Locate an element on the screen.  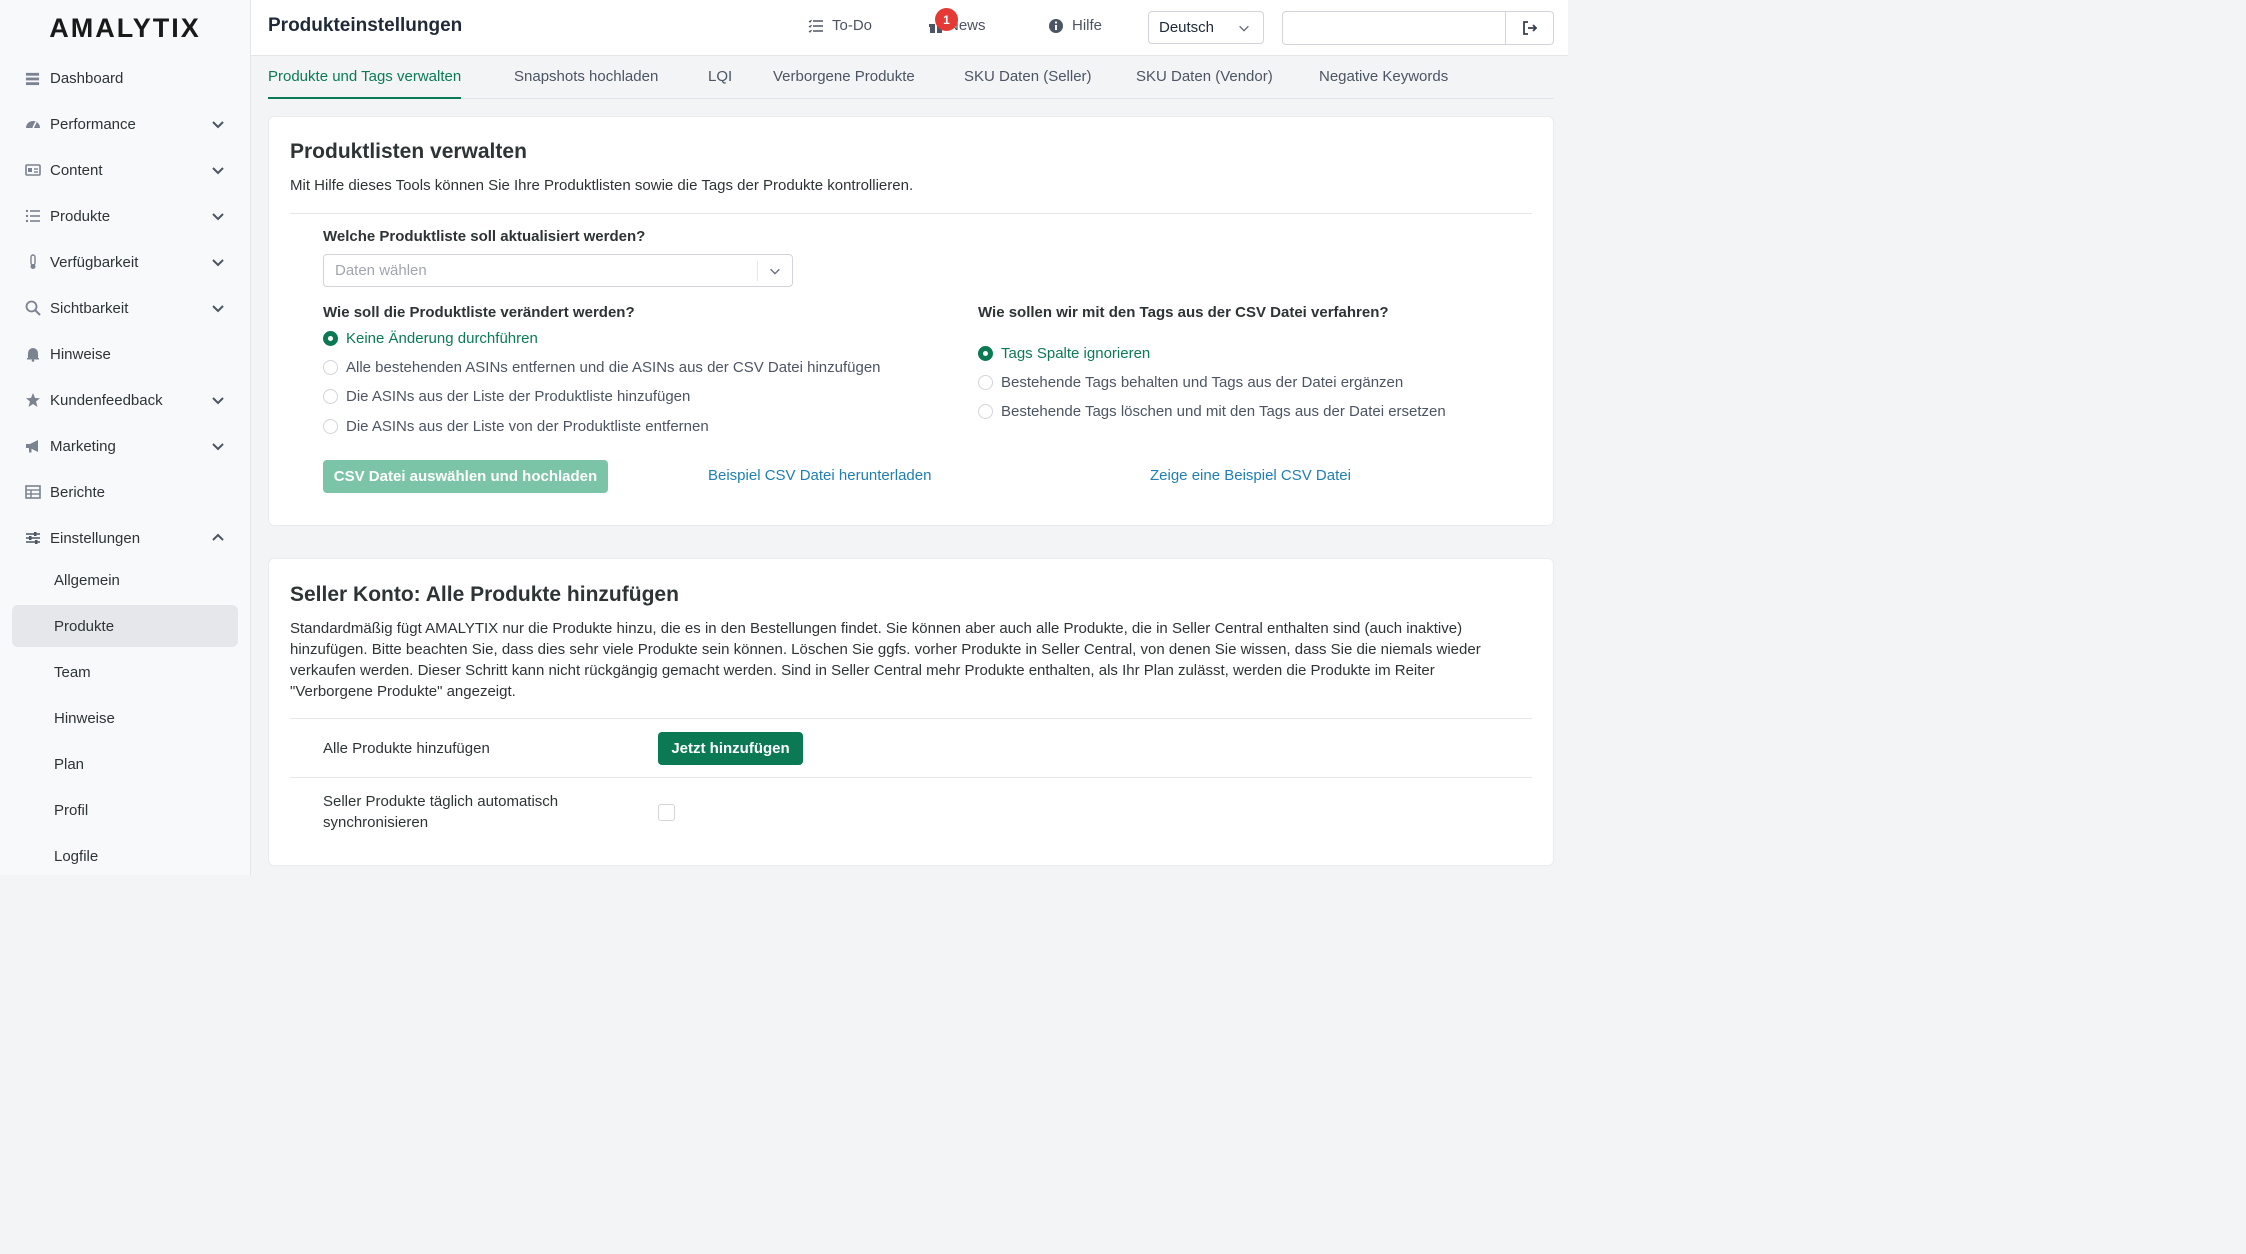
todo-link: To-Do is located at coordinates (840, 25).